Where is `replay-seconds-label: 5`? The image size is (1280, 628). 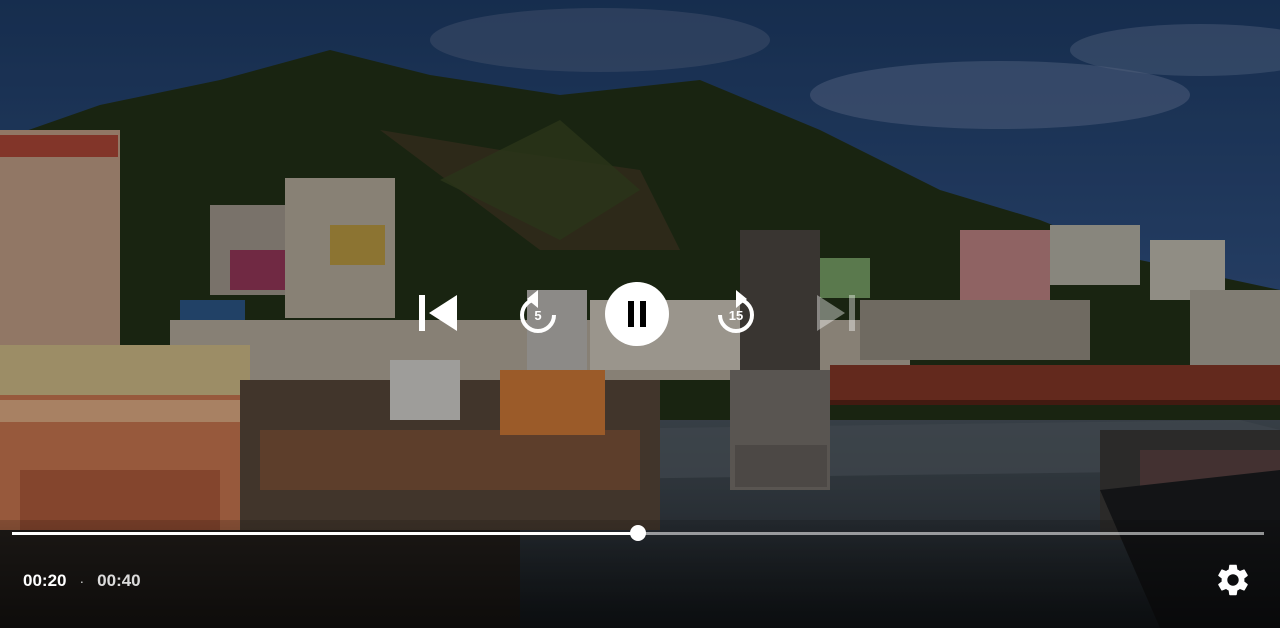 replay-seconds-label: 5 is located at coordinates (538, 315).